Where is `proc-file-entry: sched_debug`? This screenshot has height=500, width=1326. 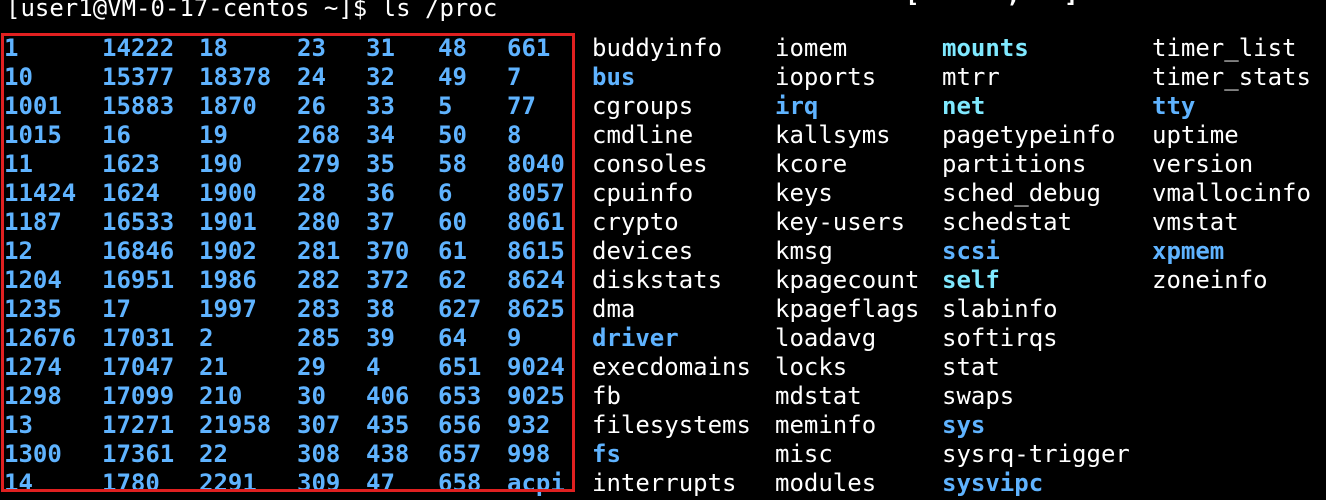 proc-file-entry: sched_debug is located at coordinates (1021, 193).